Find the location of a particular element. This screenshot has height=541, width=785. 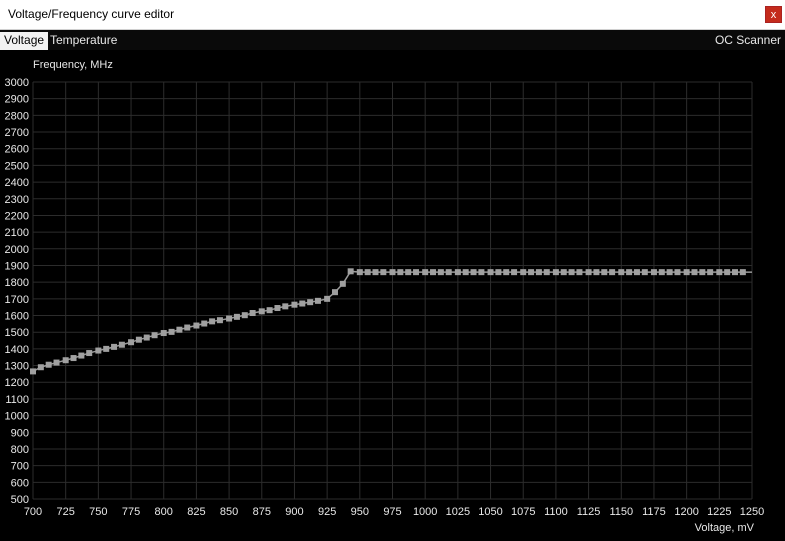

x-tick-label: 1100 is located at coordinates (556, 512).